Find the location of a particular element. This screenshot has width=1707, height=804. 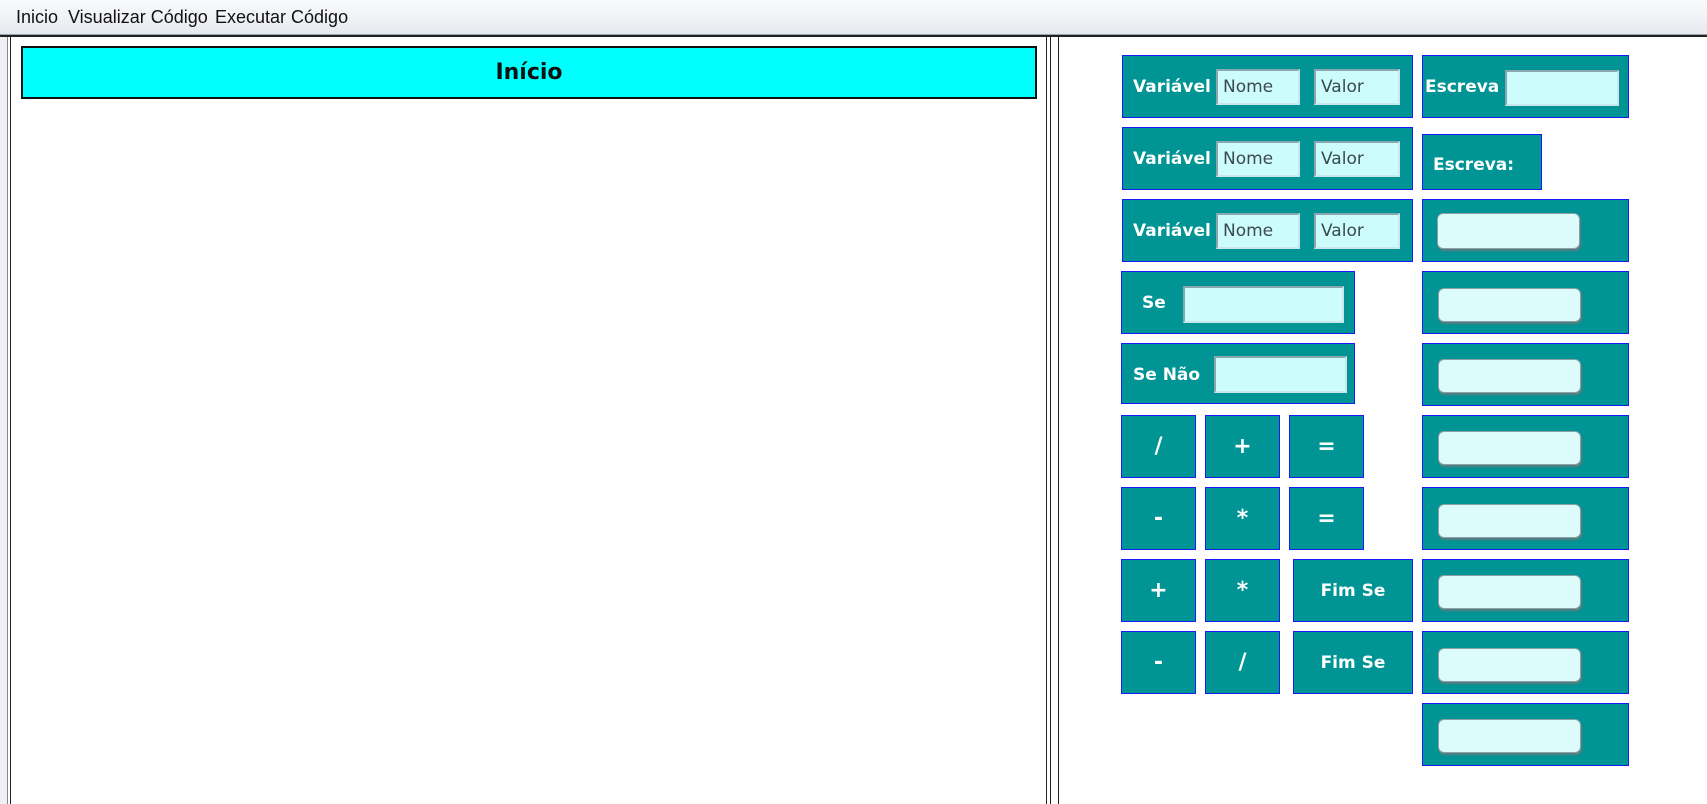

if-block: Se is located at coordinates (1238, 302).